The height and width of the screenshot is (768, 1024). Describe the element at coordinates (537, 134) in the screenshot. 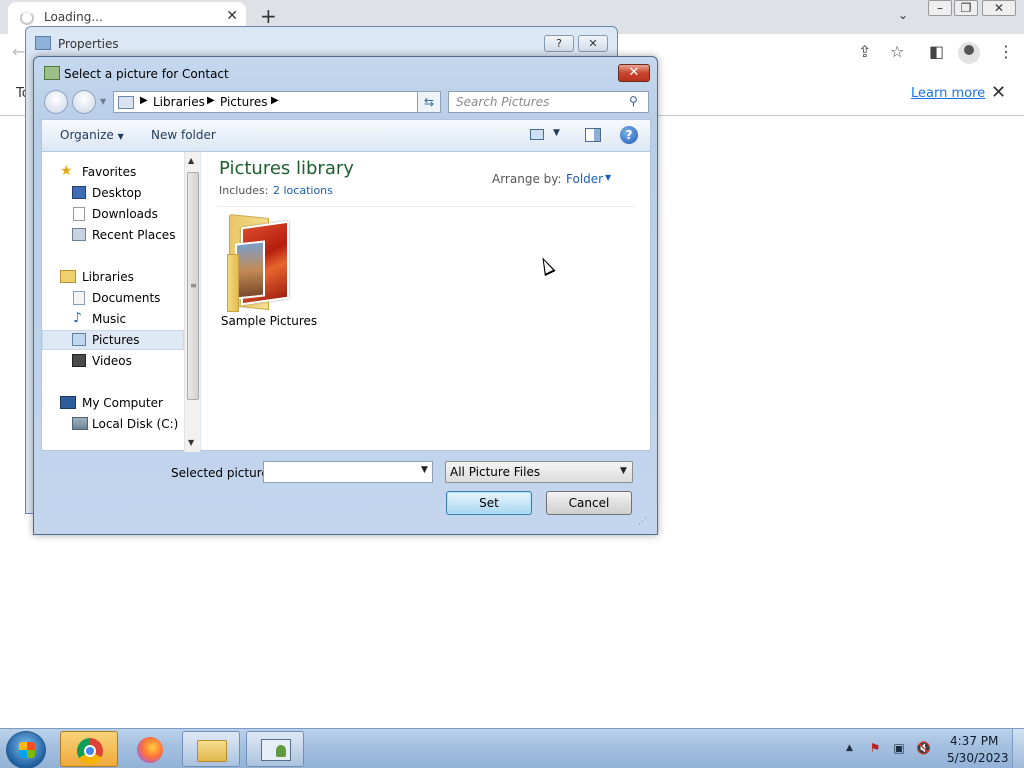

I see `change-view-icon` at that location.